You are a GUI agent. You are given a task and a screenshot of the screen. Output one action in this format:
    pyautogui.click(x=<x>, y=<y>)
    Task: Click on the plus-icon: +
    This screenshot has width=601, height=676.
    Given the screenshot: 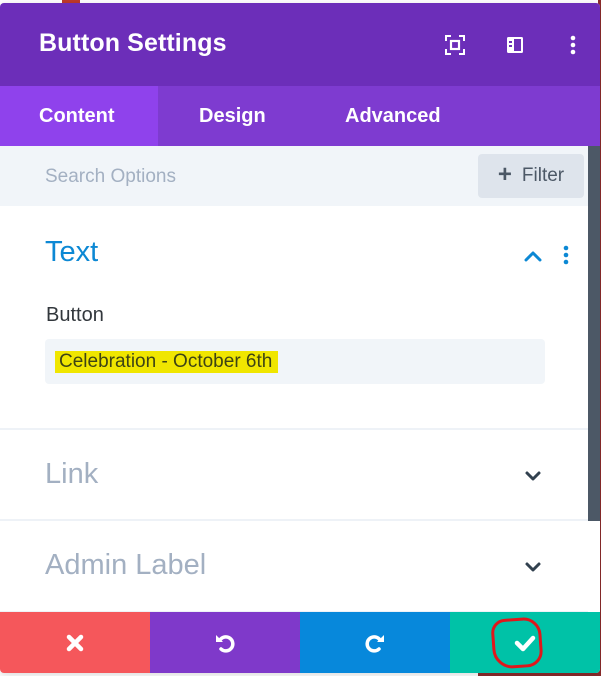 What is the action you would take?
    pyautogui.click(x=504, y=174)
    